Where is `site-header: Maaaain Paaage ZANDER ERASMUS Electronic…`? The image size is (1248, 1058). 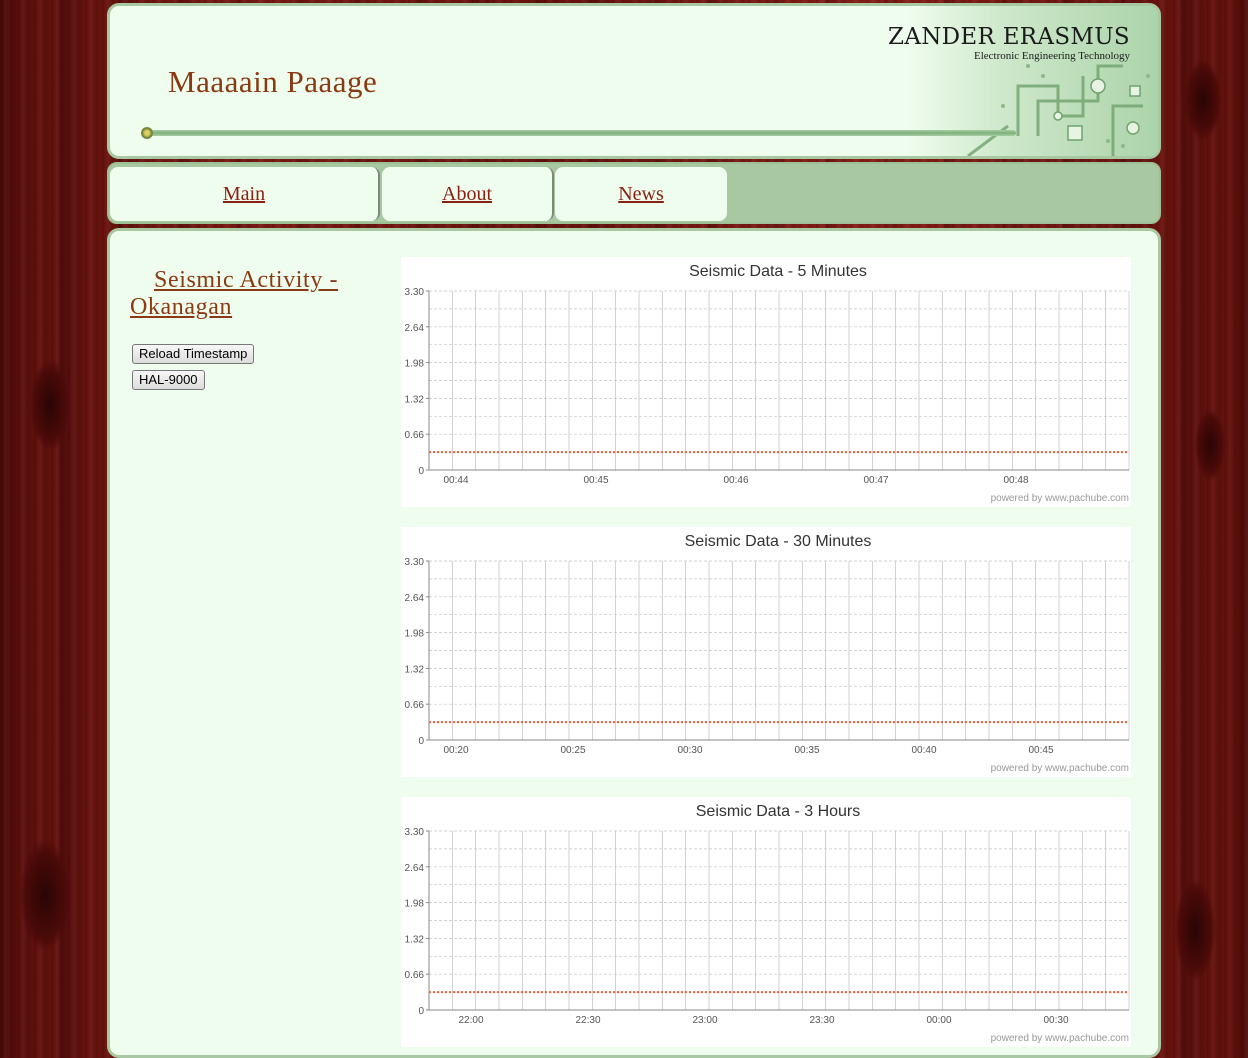 site-header: Maaaain Paaage ZANDER ERASMUS Electronic… is located at coordinates (634, 81).